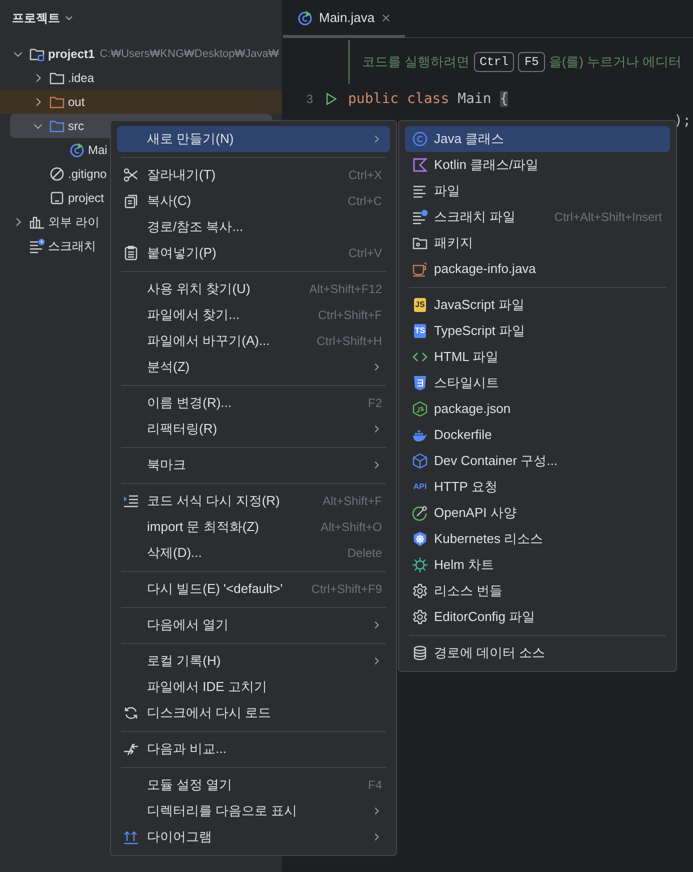 Image resolution: width=693 pixels, height=872 pixels. I want to click on shortcut-text: Ctrl+X, so click(365, 175).